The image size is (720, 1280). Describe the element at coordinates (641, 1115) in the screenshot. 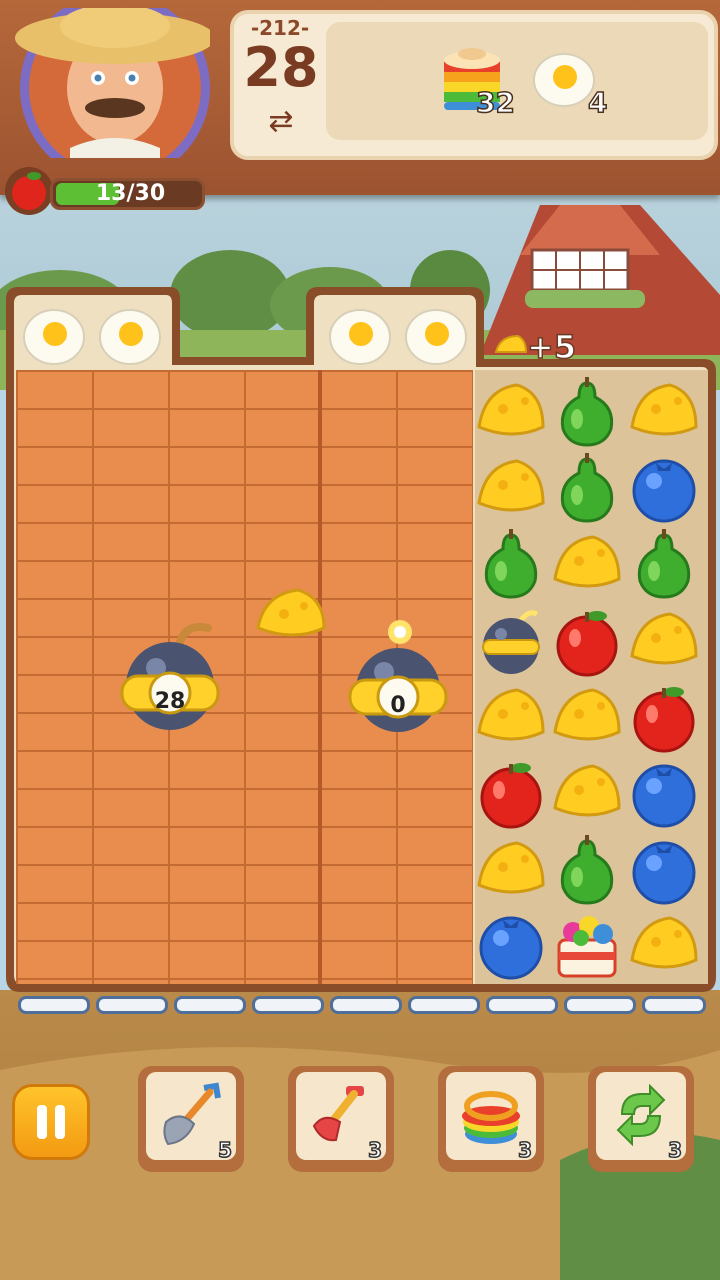

I see `shuffle-icon` at that location.